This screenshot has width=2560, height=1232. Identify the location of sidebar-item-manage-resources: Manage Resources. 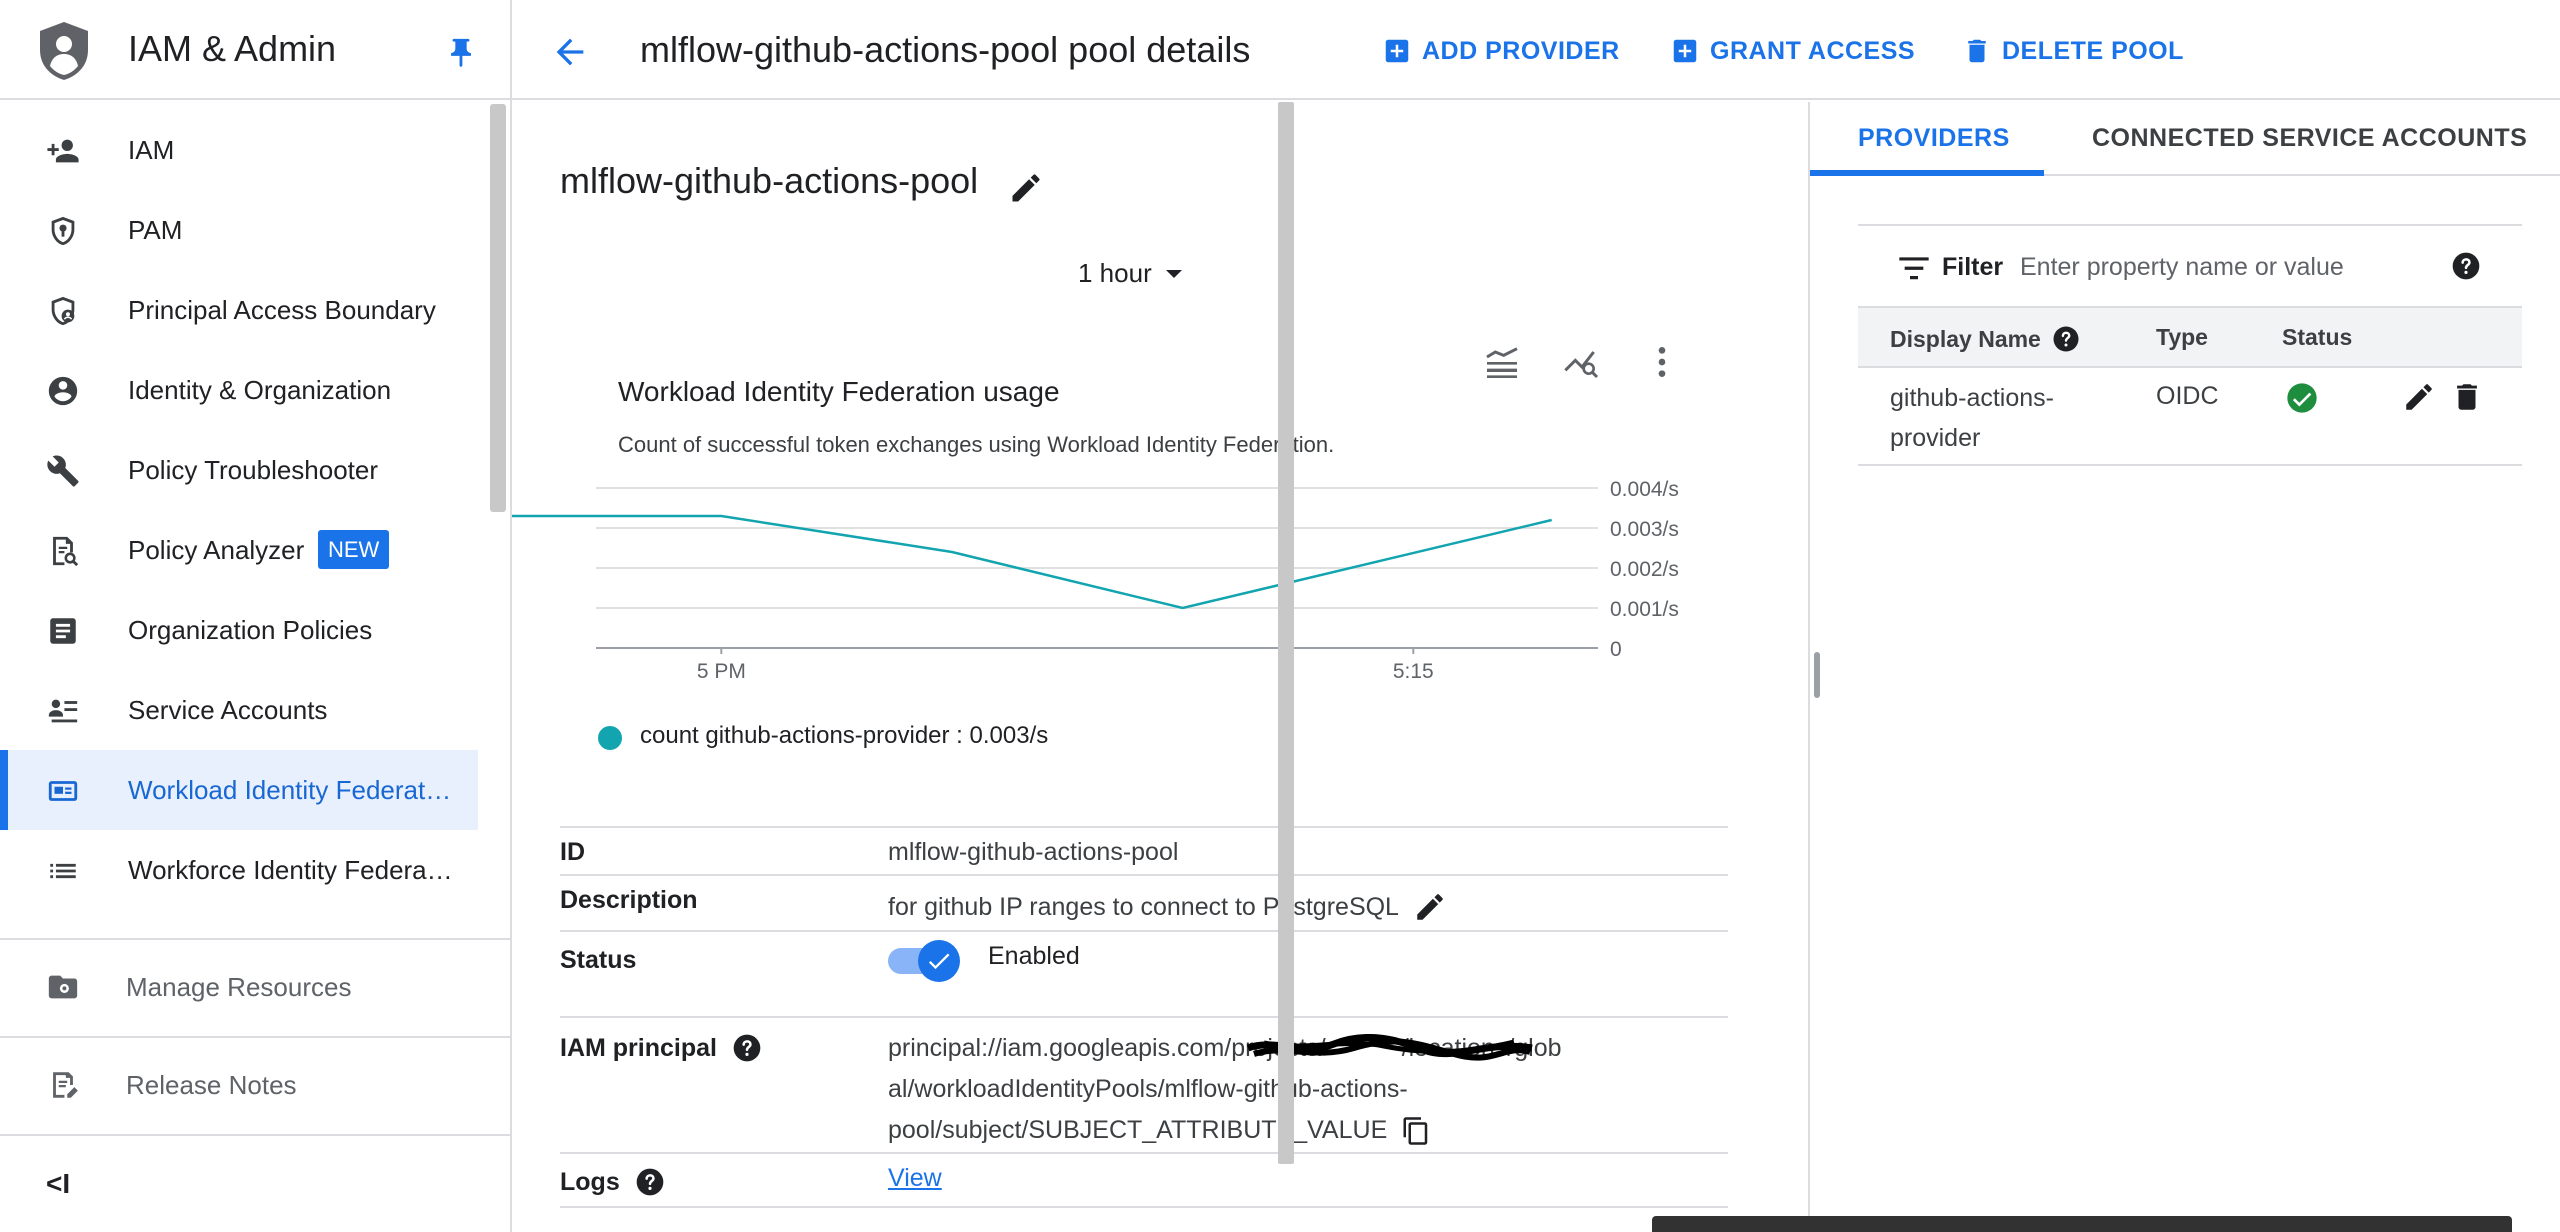
(255, 988).